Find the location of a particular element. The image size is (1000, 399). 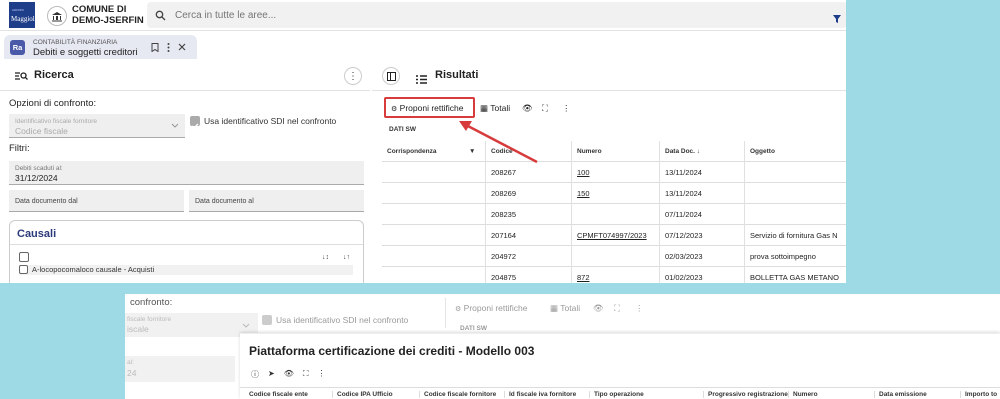

select-all-checkbox is located at coordinates (24, 257).